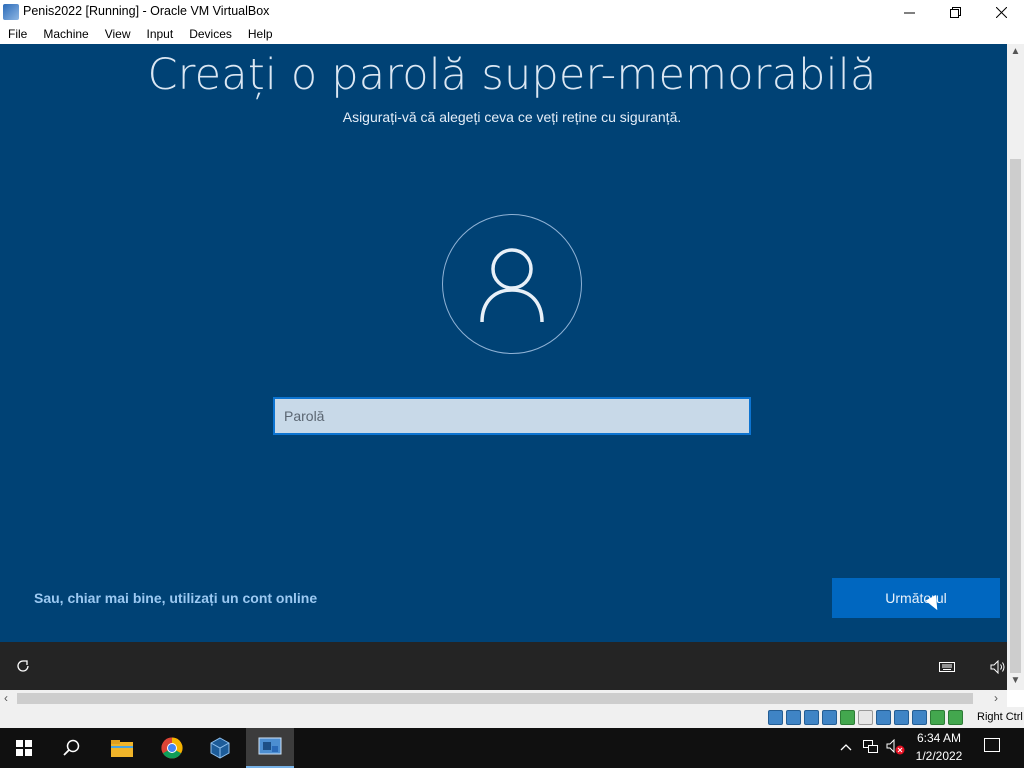  What do you see at coordinates (6, 698) in the screenshot?
I see `scroll-left-icon: ‹` at bounding box center [6, 698].